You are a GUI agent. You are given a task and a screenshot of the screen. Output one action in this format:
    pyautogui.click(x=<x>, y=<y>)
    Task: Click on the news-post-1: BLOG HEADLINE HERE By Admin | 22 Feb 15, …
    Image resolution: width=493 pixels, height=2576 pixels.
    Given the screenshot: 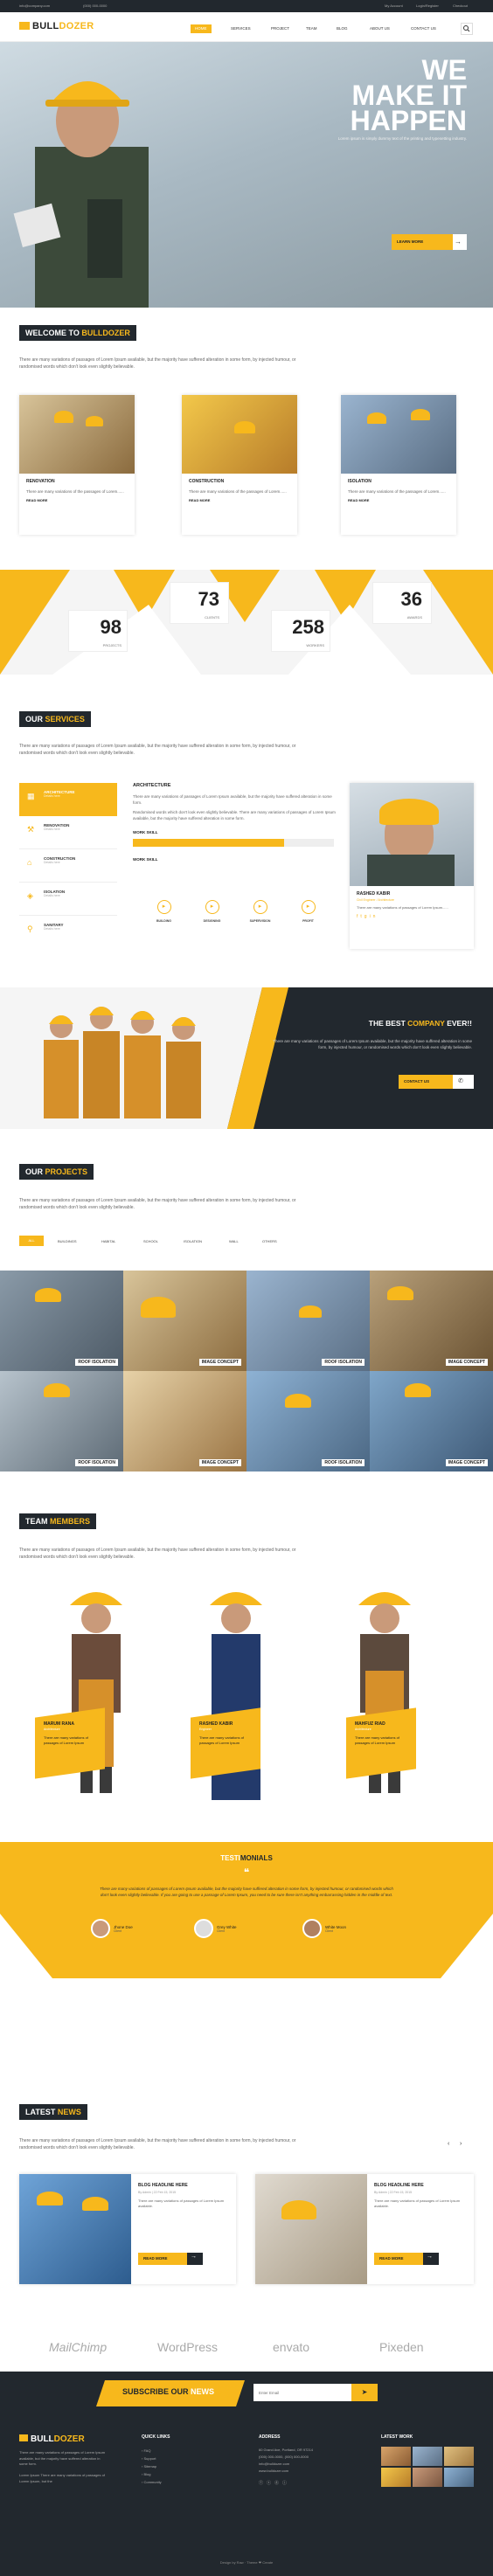 What is the action you would take?
    pyautogui.click(x=127, y=2229)
    